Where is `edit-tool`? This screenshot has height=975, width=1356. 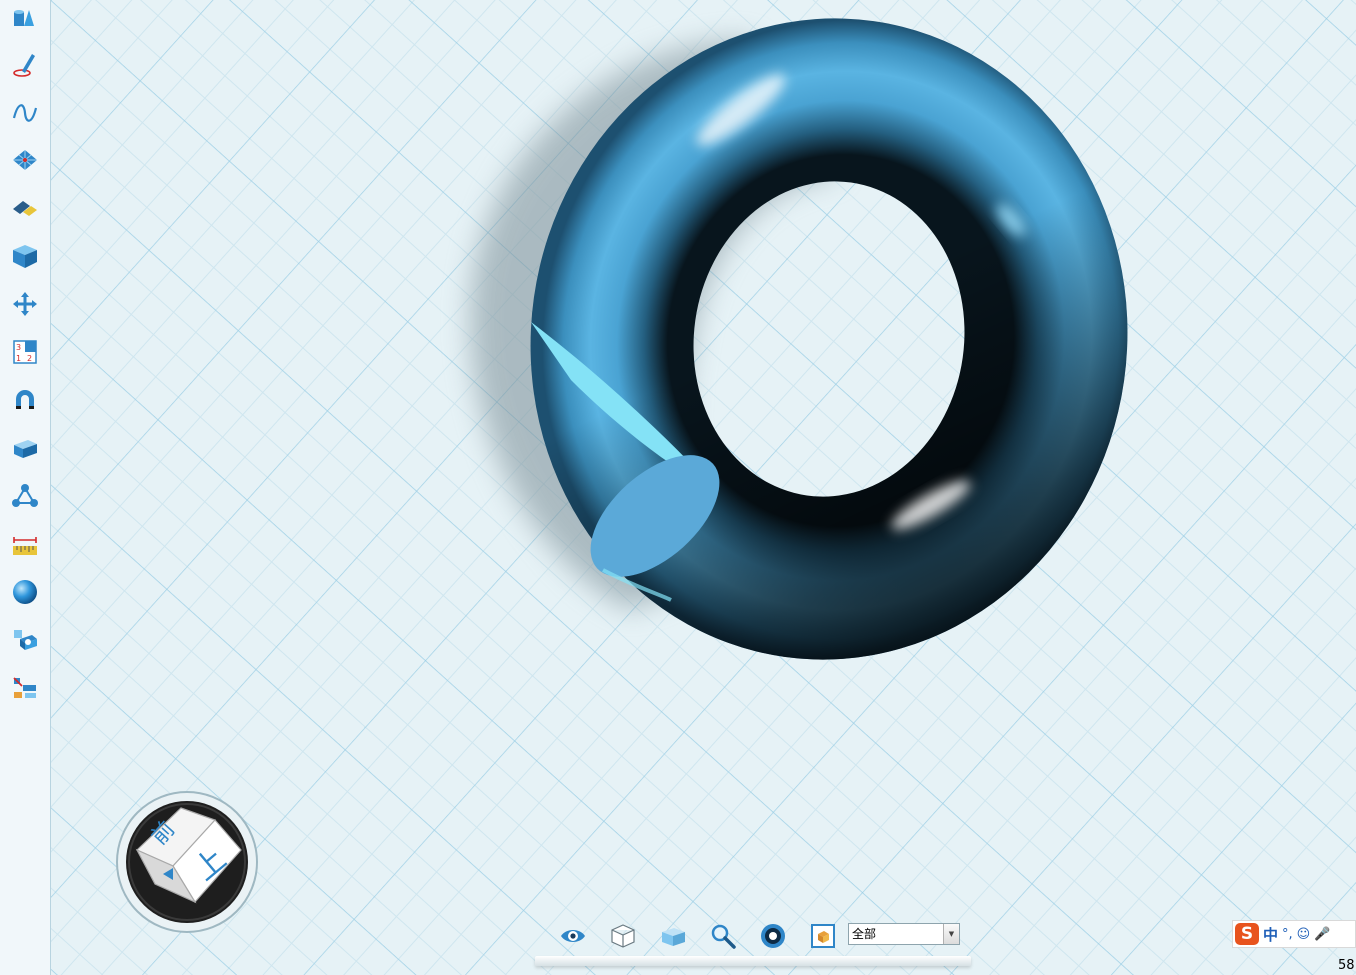
edit-tool is located at coordinates (25, 208).